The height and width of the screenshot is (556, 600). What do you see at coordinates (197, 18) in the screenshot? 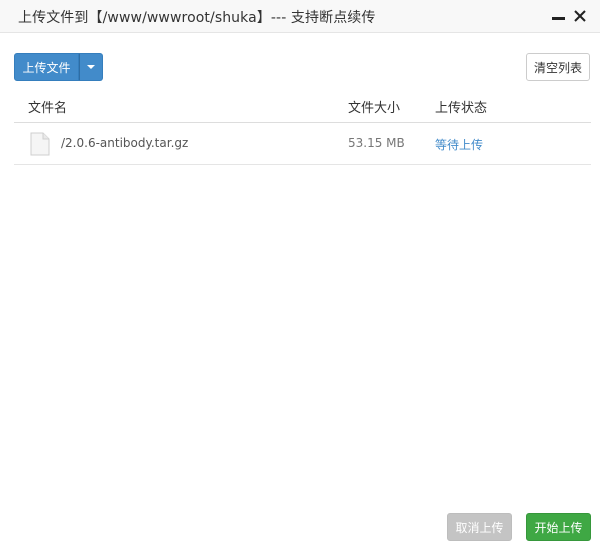
I see `dialog-title: 上传文件到【/www/wwwroot/shuka】--- 支持断点续传` at bounding box center [197, 18].